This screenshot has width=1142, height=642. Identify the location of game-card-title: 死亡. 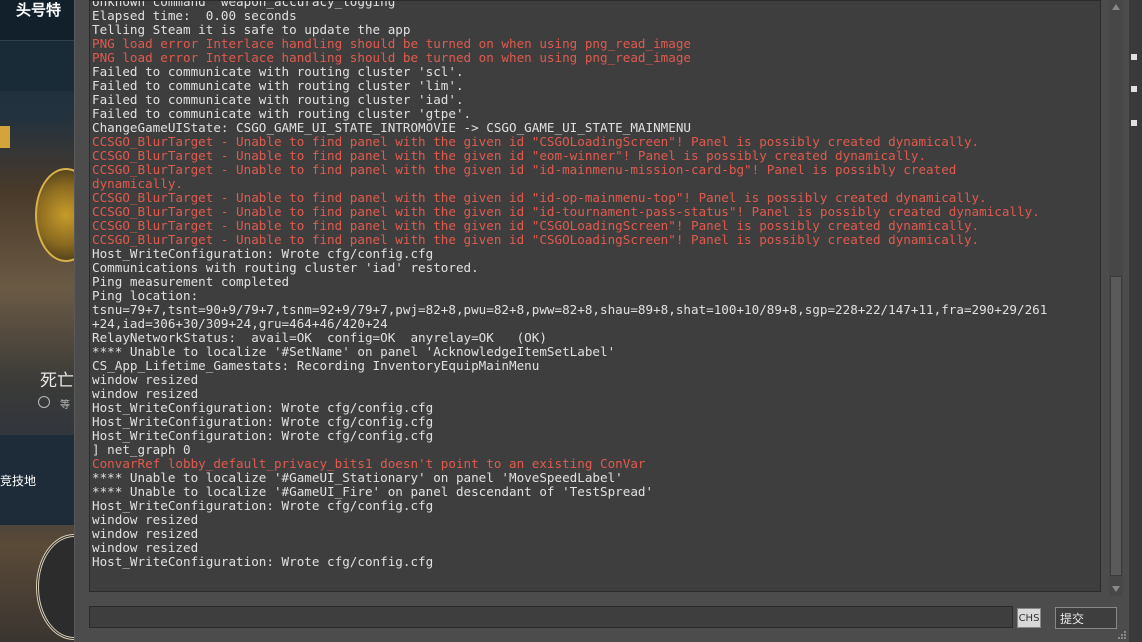
(57, 381).